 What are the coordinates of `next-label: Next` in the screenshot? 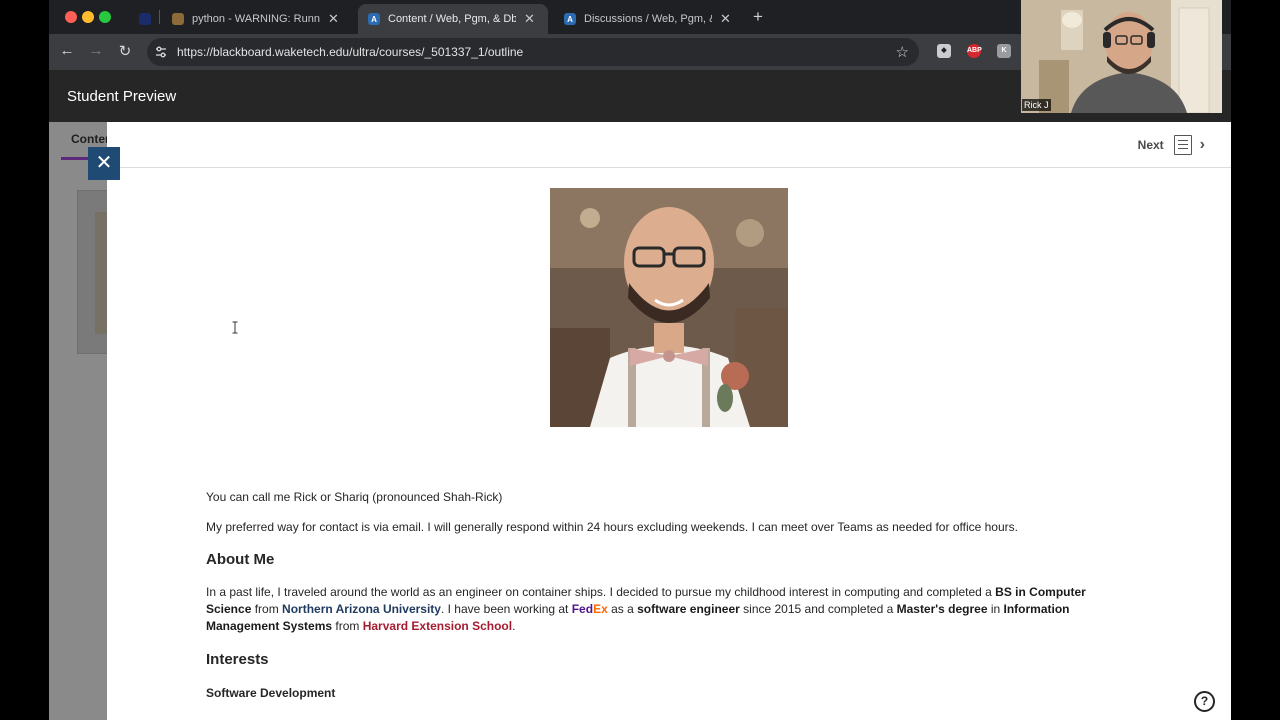 It's located at (1150, 145).